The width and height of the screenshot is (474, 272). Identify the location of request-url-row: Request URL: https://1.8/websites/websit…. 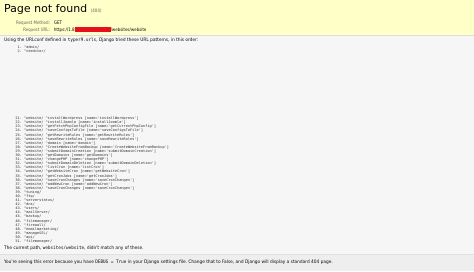
(81, 29).